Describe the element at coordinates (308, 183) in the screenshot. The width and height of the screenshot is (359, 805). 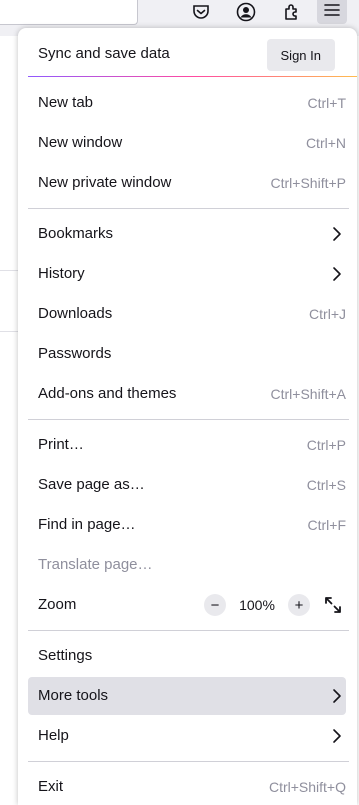
I see `shortcut-label: Ctrl+Shift+P` at that location.